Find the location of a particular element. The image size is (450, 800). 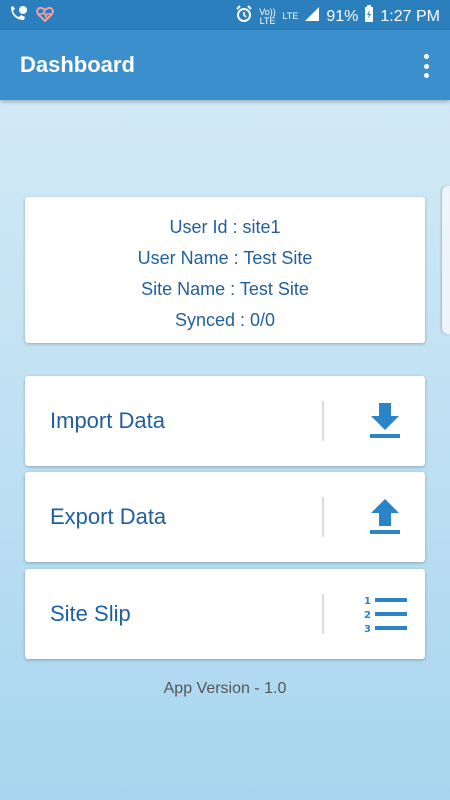

export-data-label: Export Data is located at coordinates (108, 516).